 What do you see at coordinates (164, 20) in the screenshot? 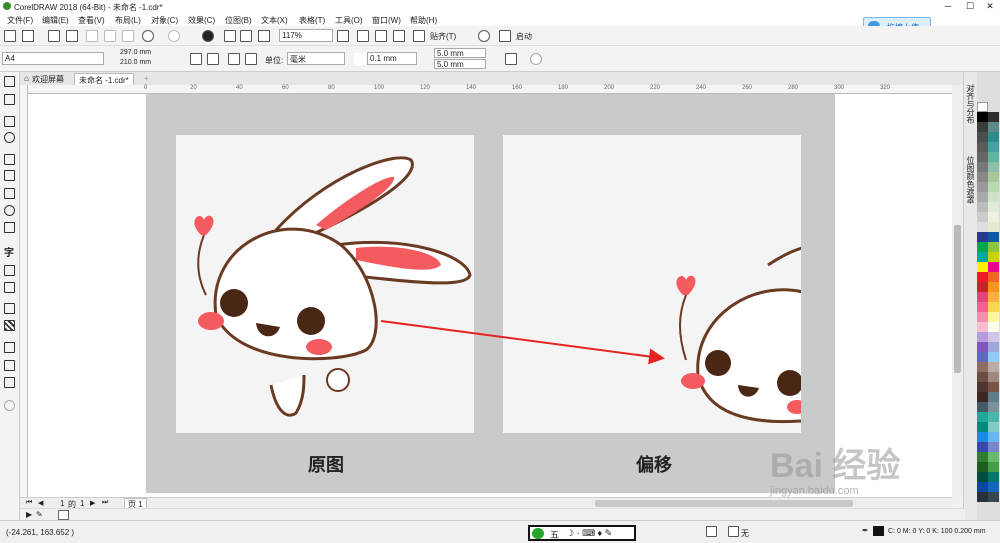
I see `menu-object: 对象(C)` at bounding box center [164, 20].